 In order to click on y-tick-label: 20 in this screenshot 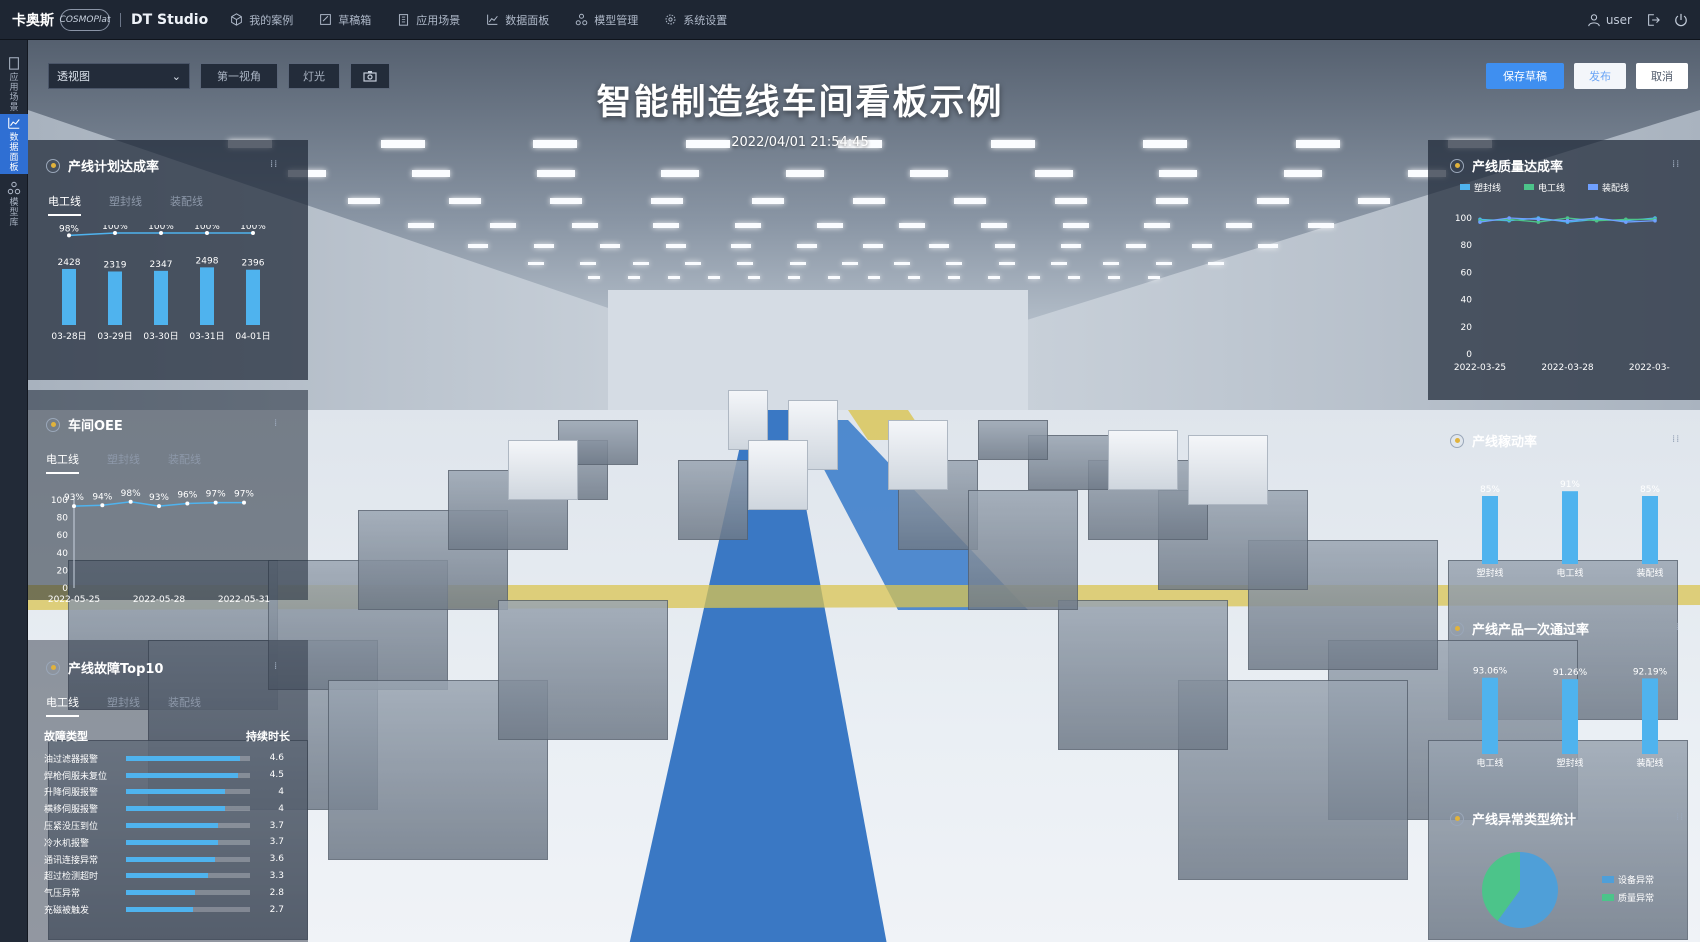, I will do `click(1467, 328)`.